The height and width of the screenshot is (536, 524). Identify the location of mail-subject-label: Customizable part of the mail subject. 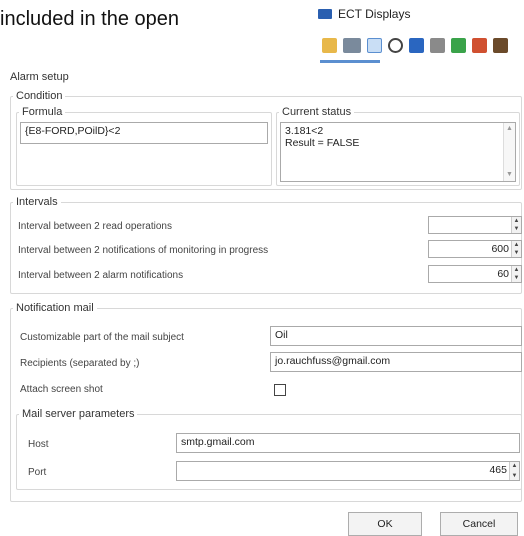
(102, 337).